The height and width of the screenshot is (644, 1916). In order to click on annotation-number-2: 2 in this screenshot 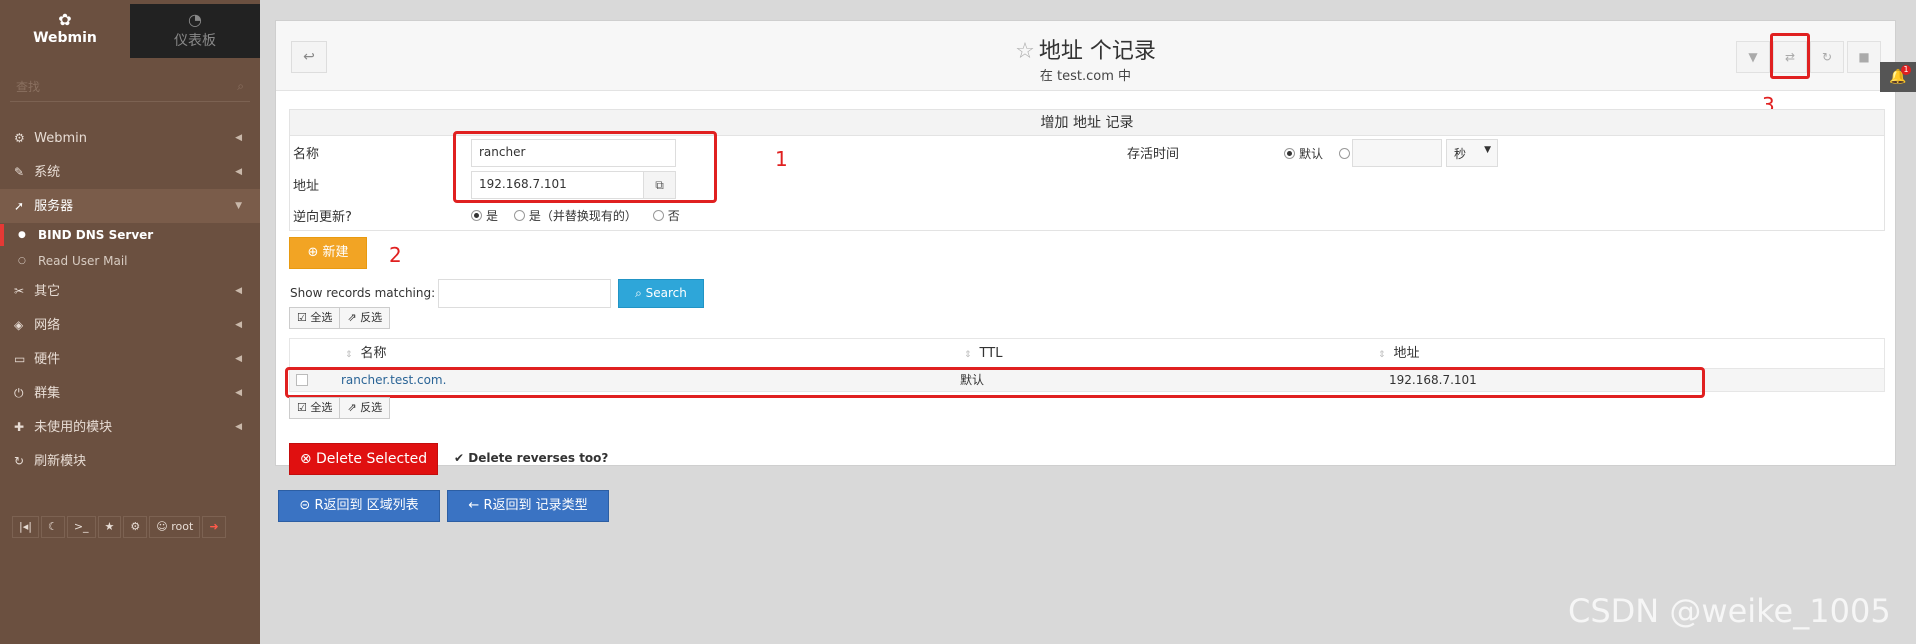, I will do `click(395, 255)`.